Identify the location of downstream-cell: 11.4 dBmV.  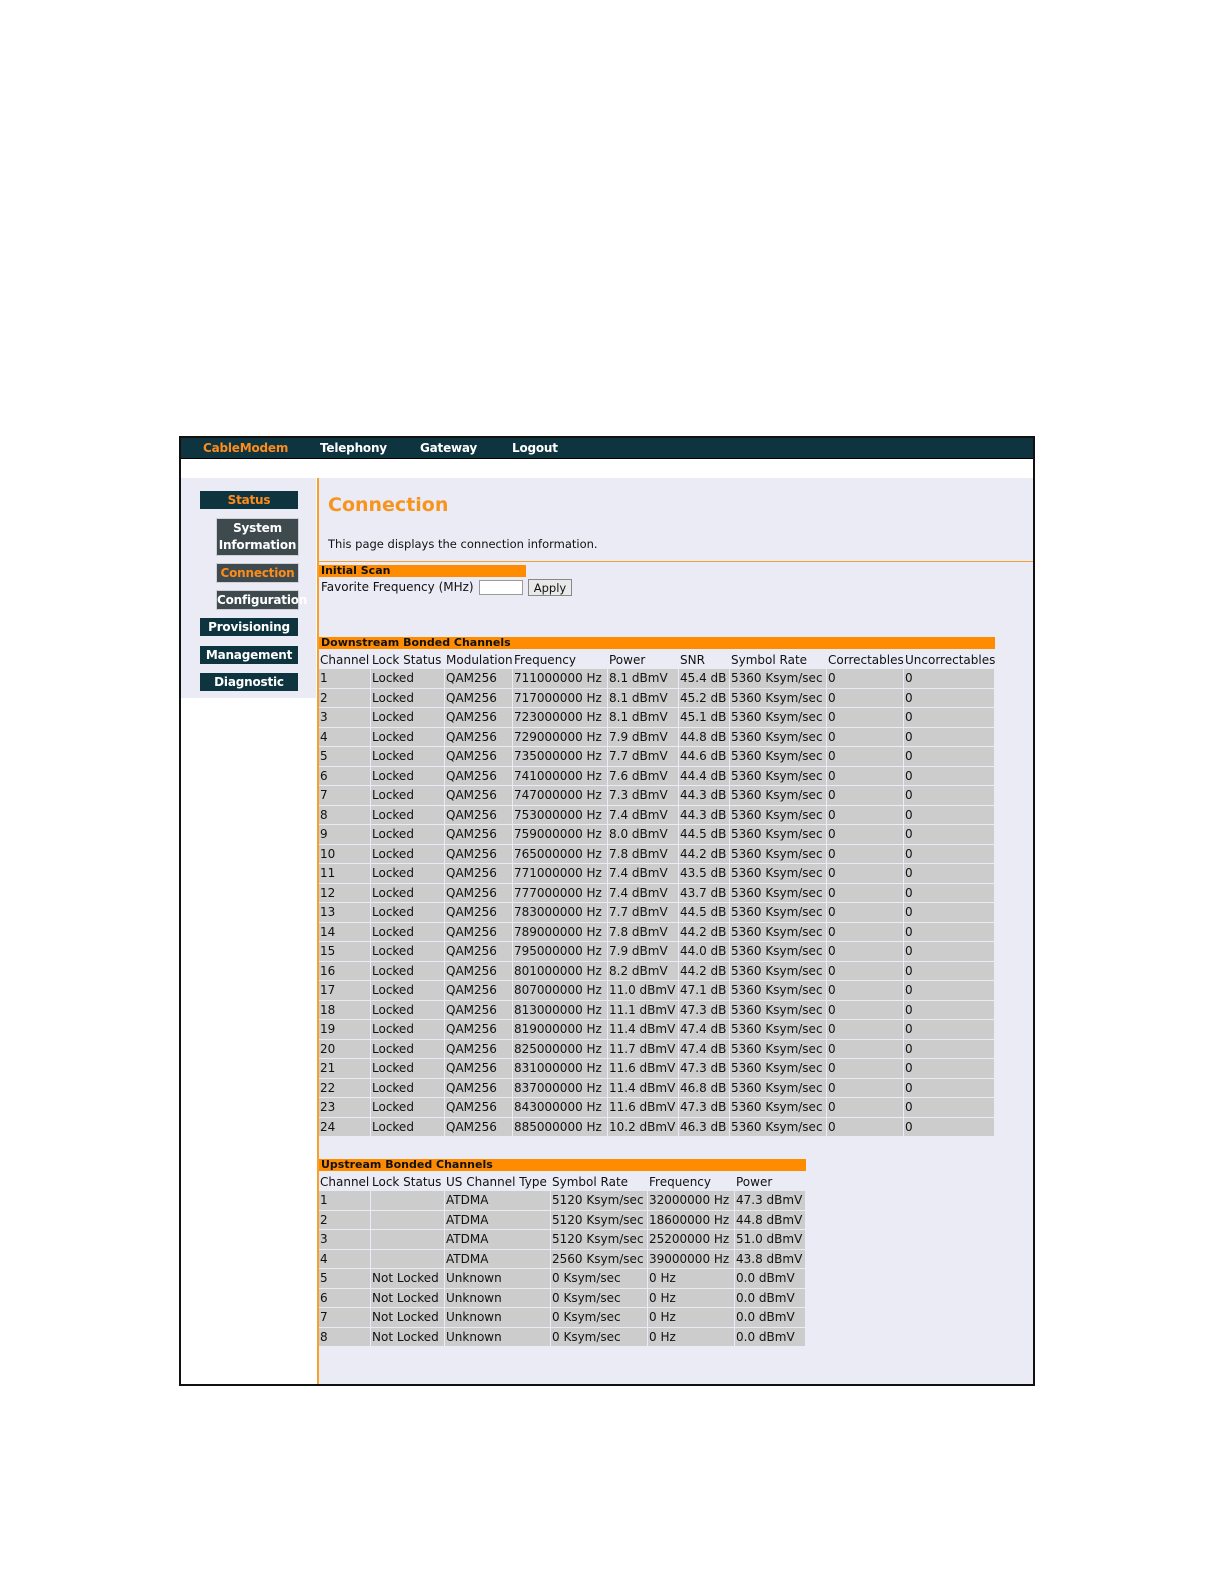
(643, 1030).